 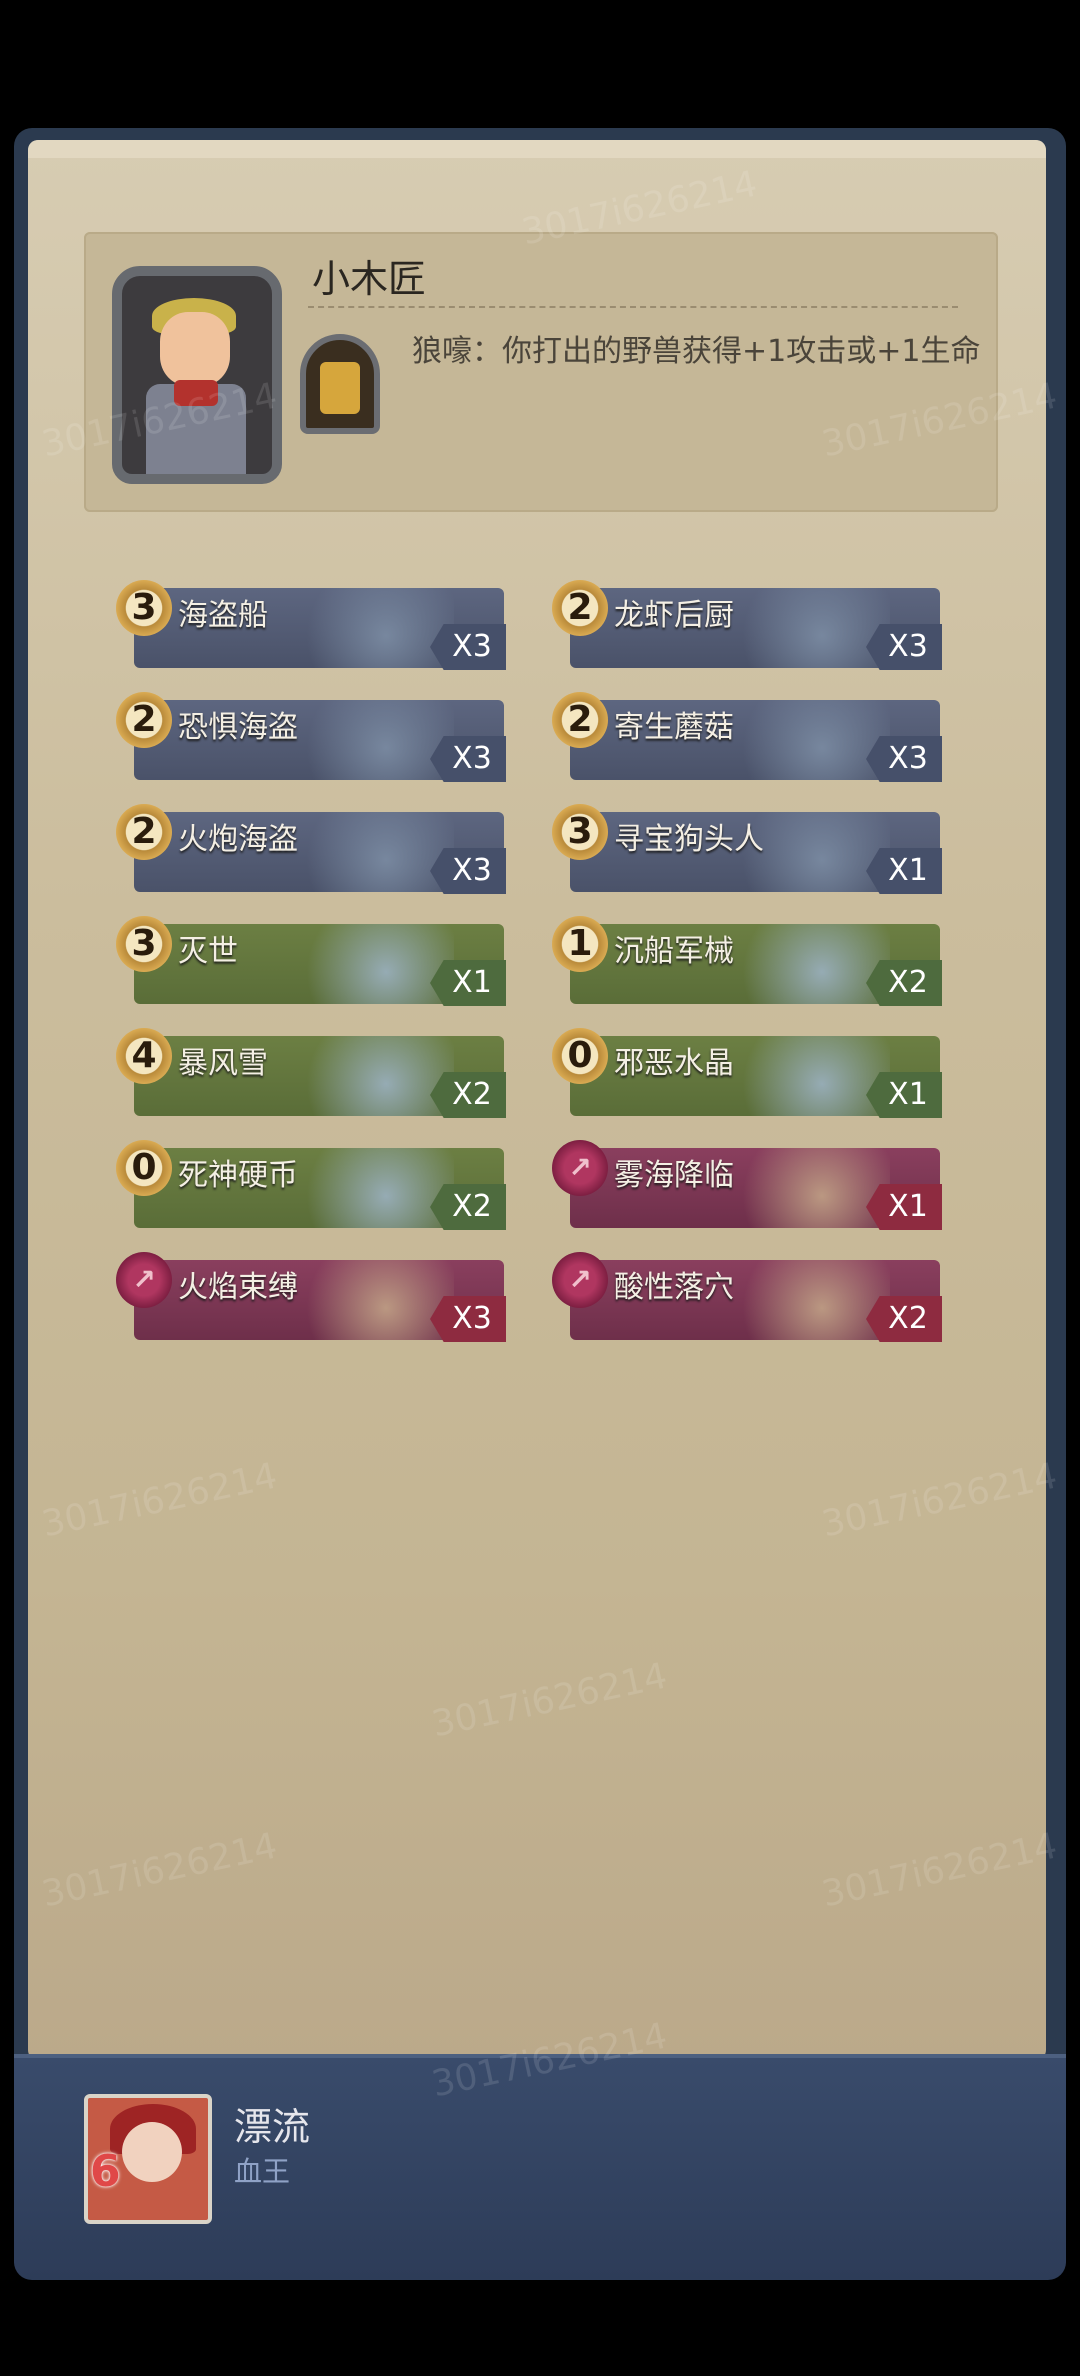 I want to click on card-item: 4 暴风雪 X2, so click(x=311, y=1073).